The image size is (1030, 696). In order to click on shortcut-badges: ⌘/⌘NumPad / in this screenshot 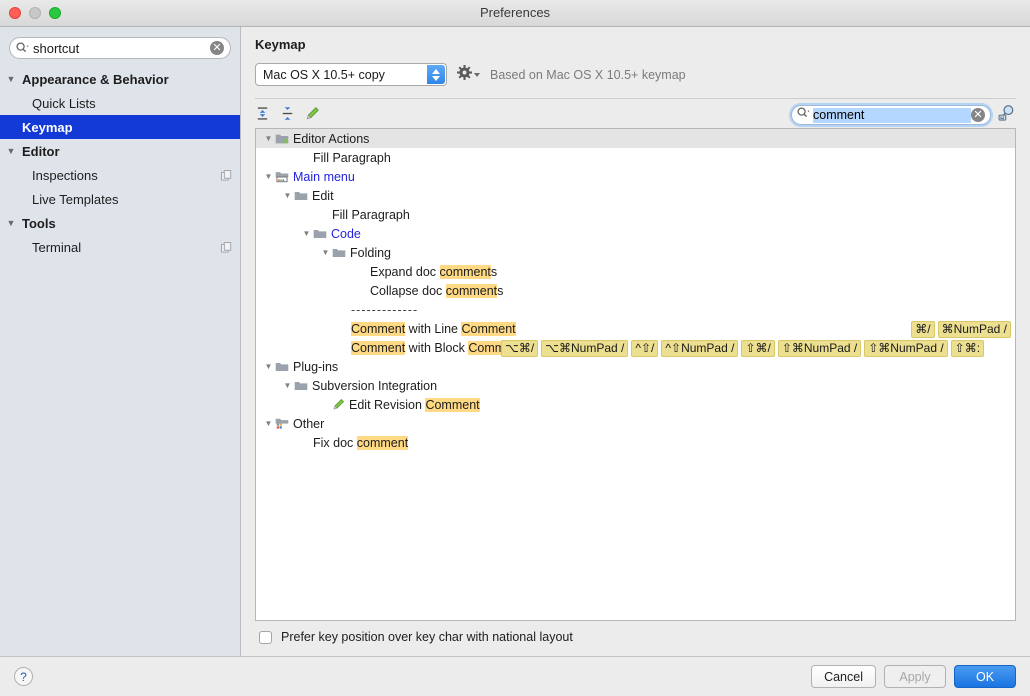, I will do `click(961, 329)`.